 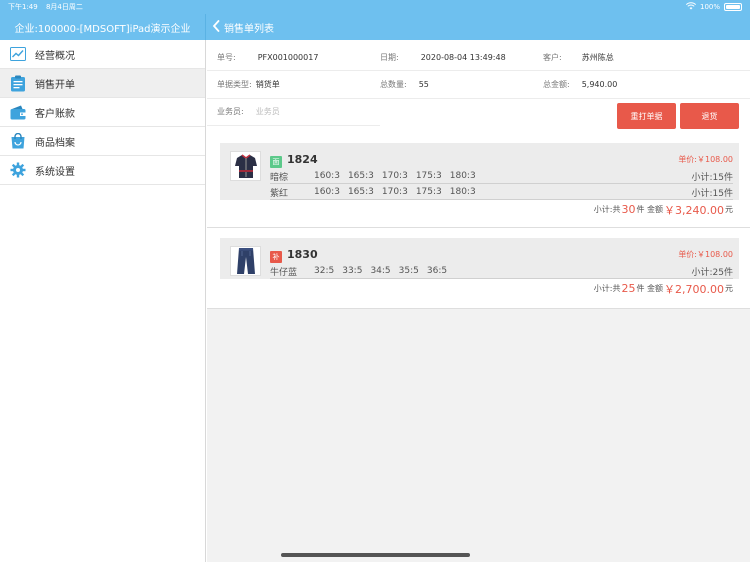 I want to click on home-indicator, so click(x=375, y=555).